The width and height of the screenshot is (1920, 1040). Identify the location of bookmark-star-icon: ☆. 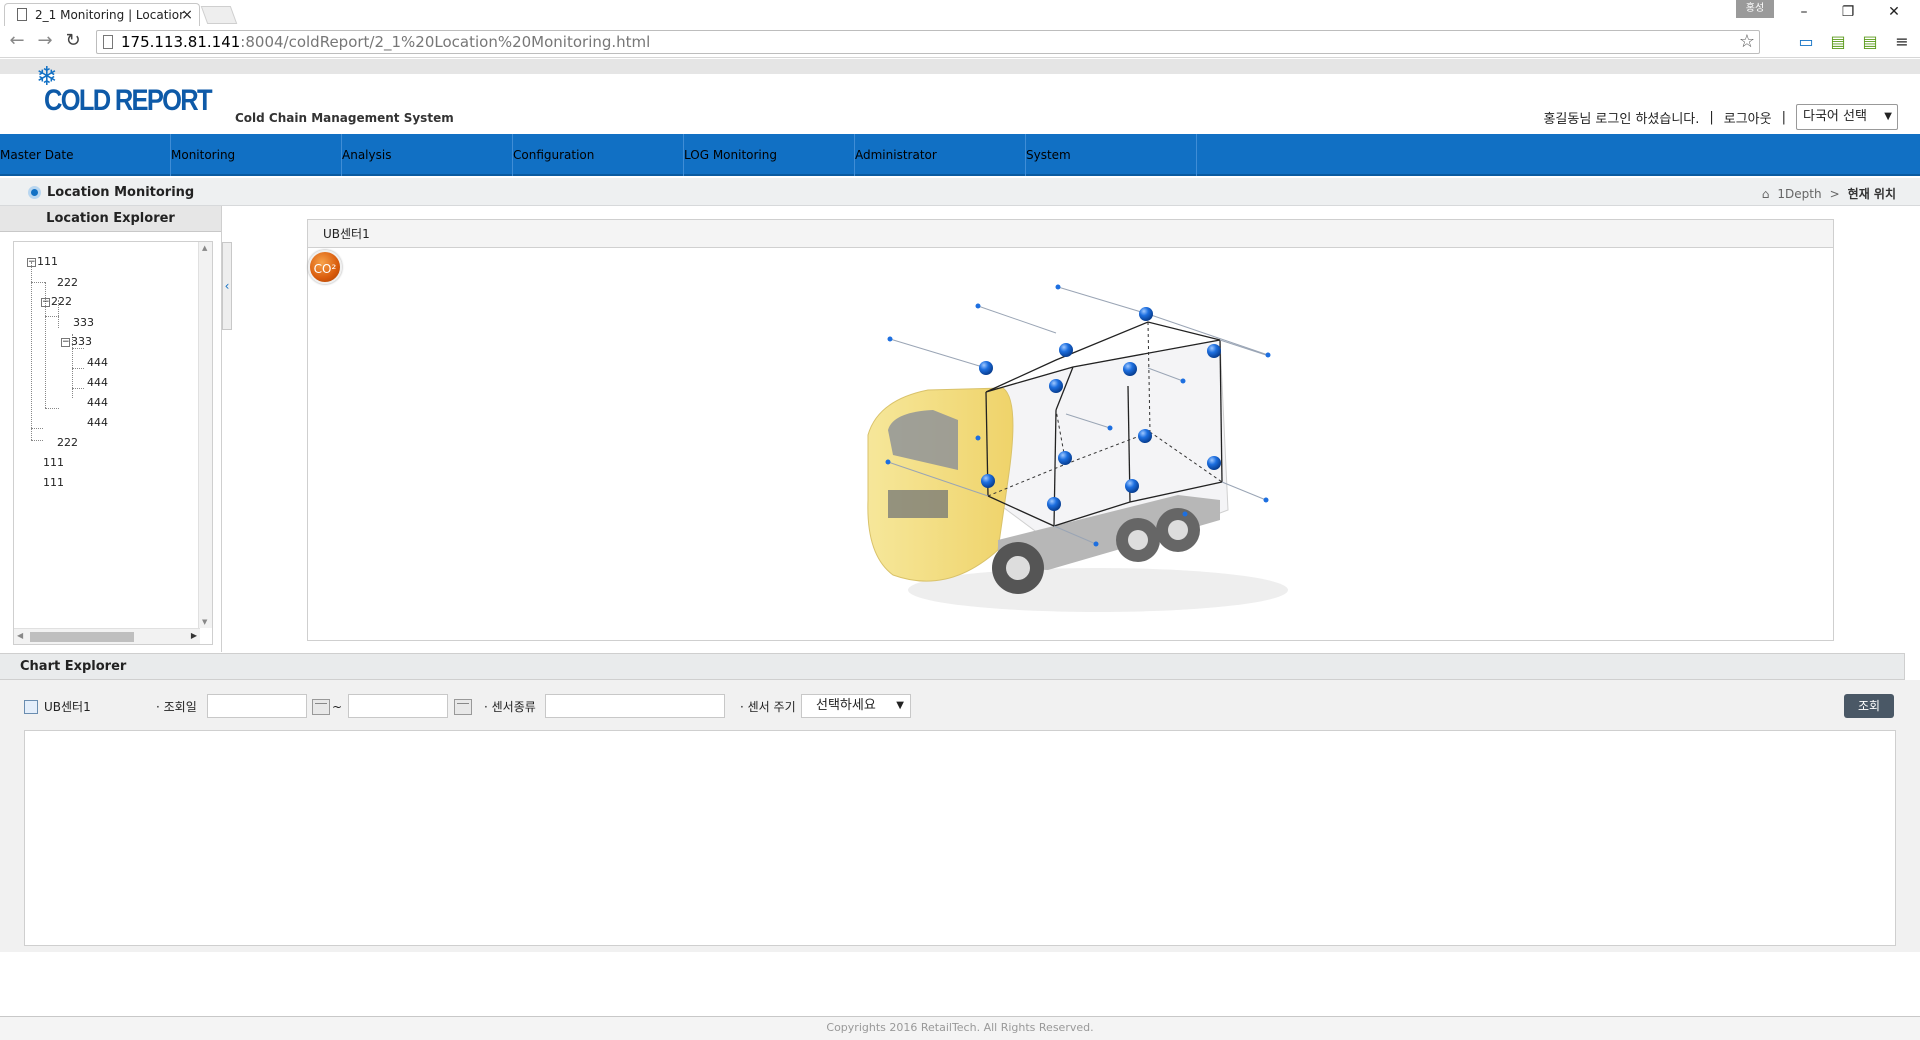
(1747, 42).